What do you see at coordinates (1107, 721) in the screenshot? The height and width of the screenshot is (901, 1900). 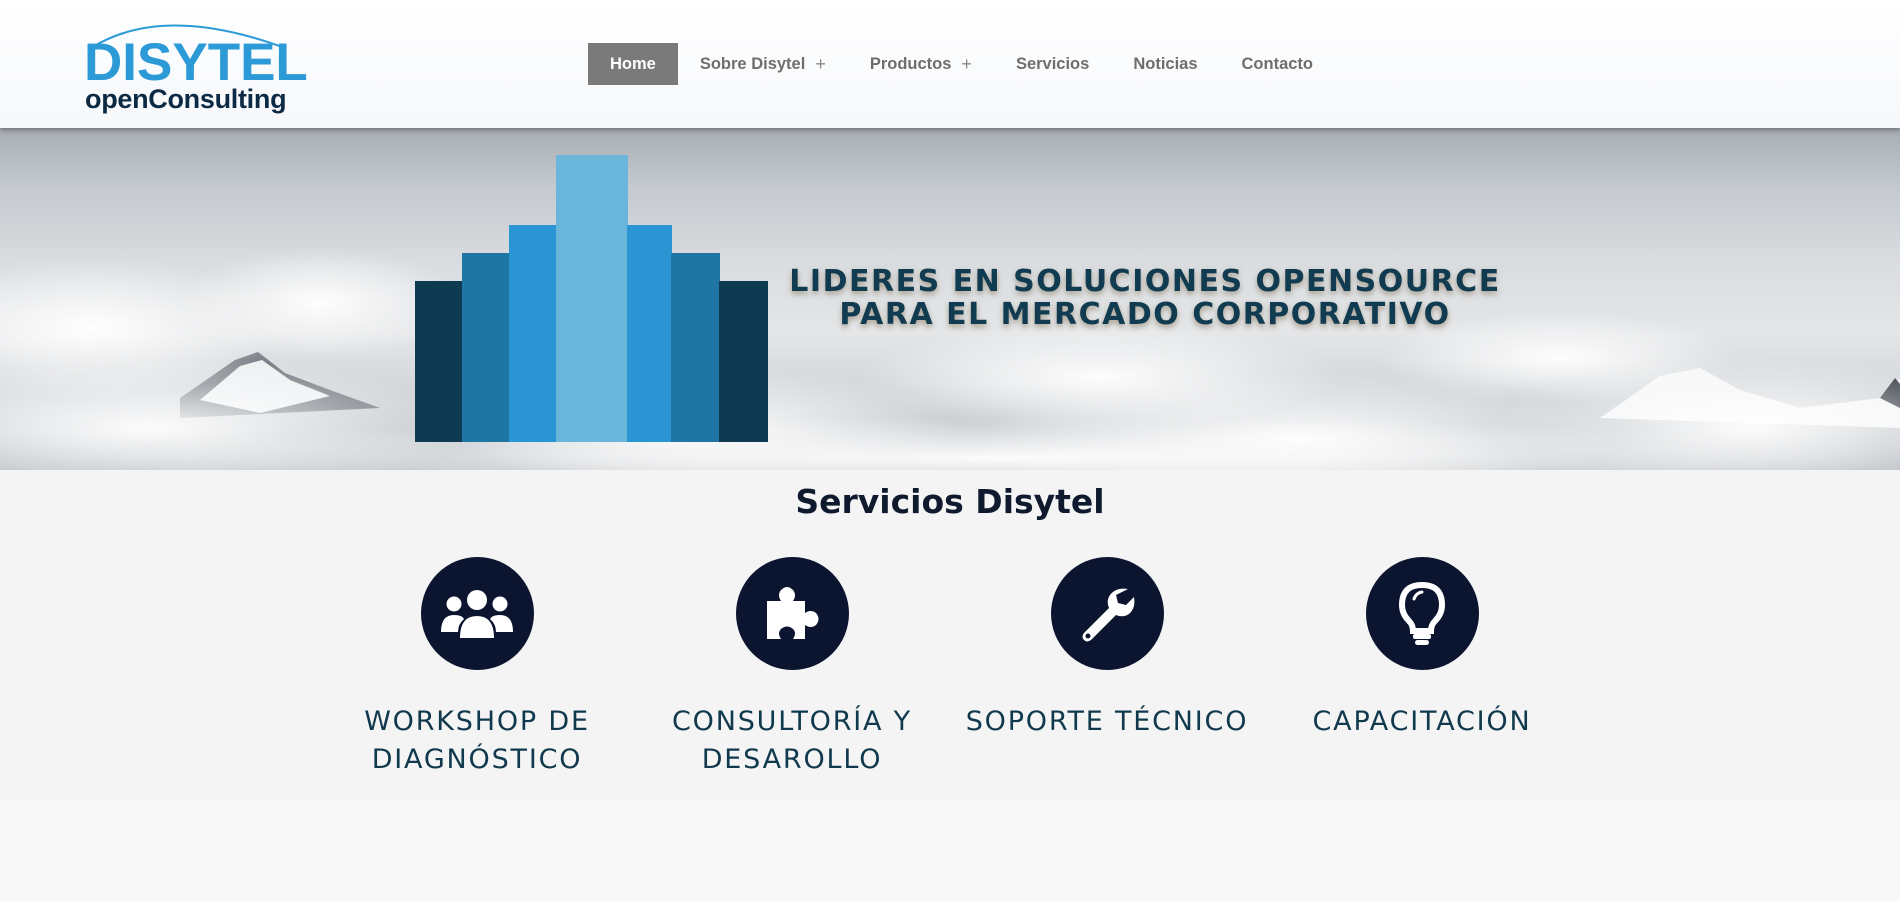 I see `service-label: SOPORTE TÉCNICO` at bounding box center [1107, 721].